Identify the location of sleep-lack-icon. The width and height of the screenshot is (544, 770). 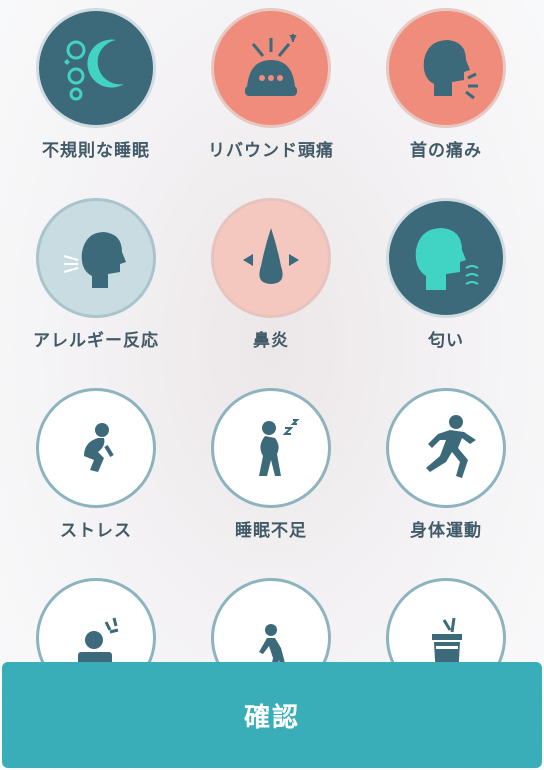
(279, 447).